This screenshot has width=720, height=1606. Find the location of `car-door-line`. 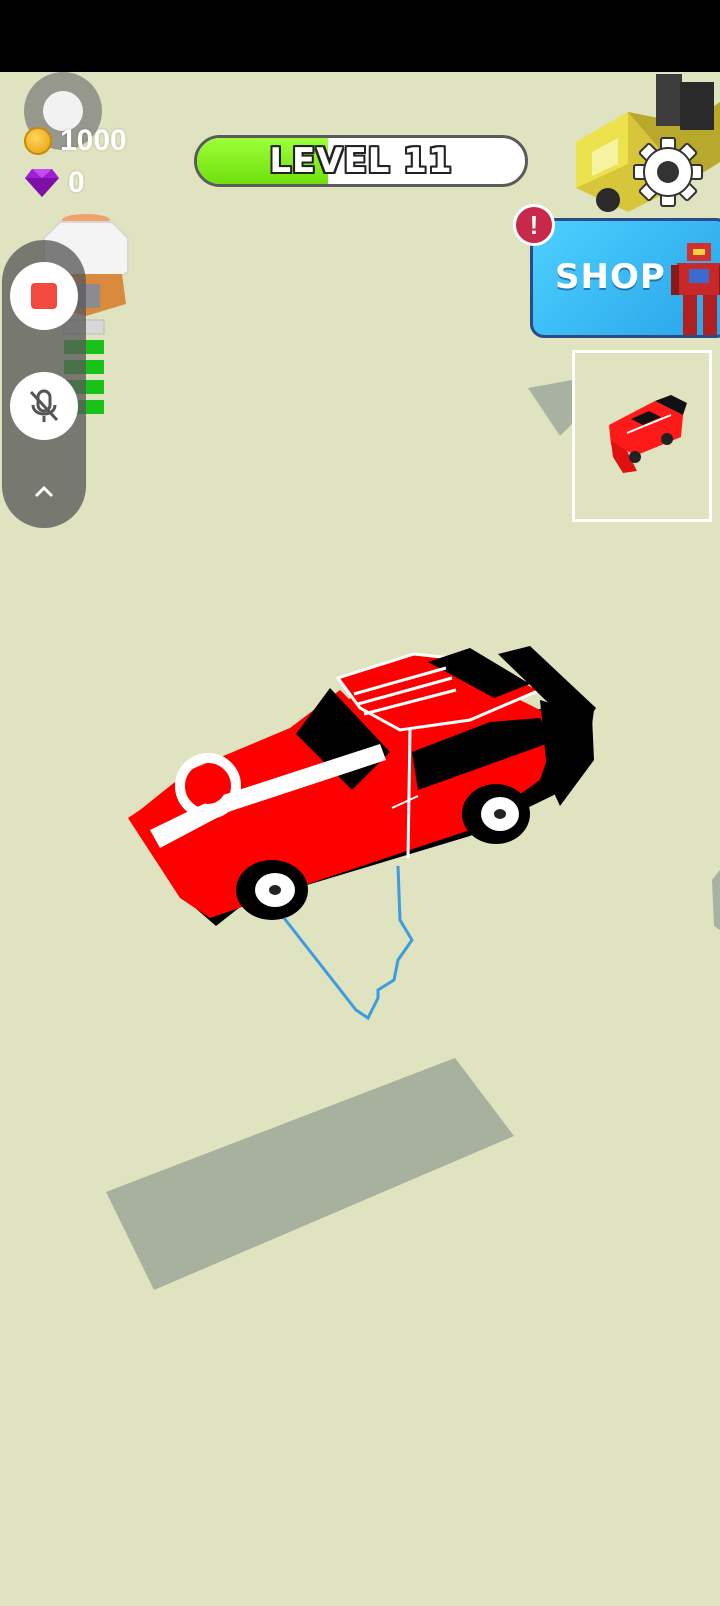

car-door-line is located at coordinates (409, 794).